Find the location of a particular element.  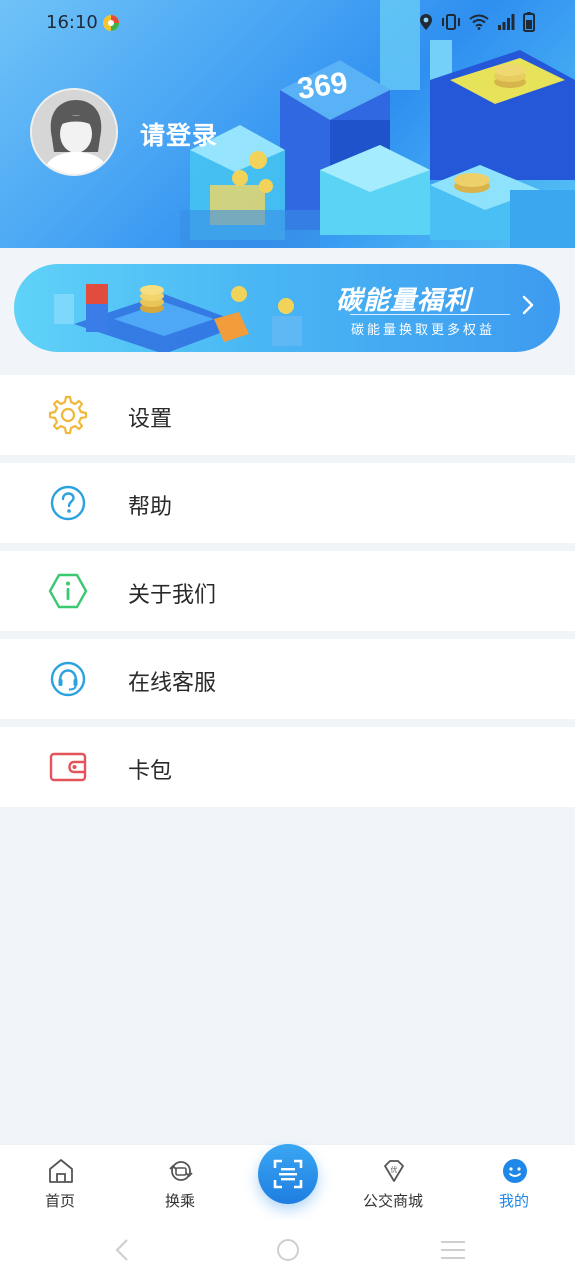

vibrate-icon is located at coordinates (451, 22).